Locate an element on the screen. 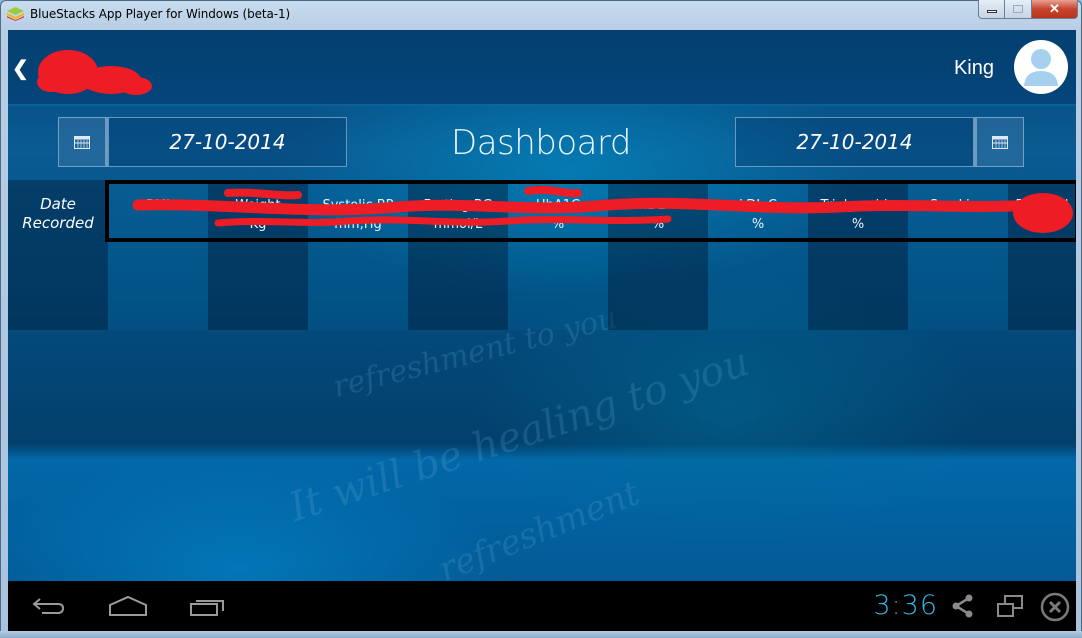  user-silhouette-icon is located at coordinates (1041, 67).